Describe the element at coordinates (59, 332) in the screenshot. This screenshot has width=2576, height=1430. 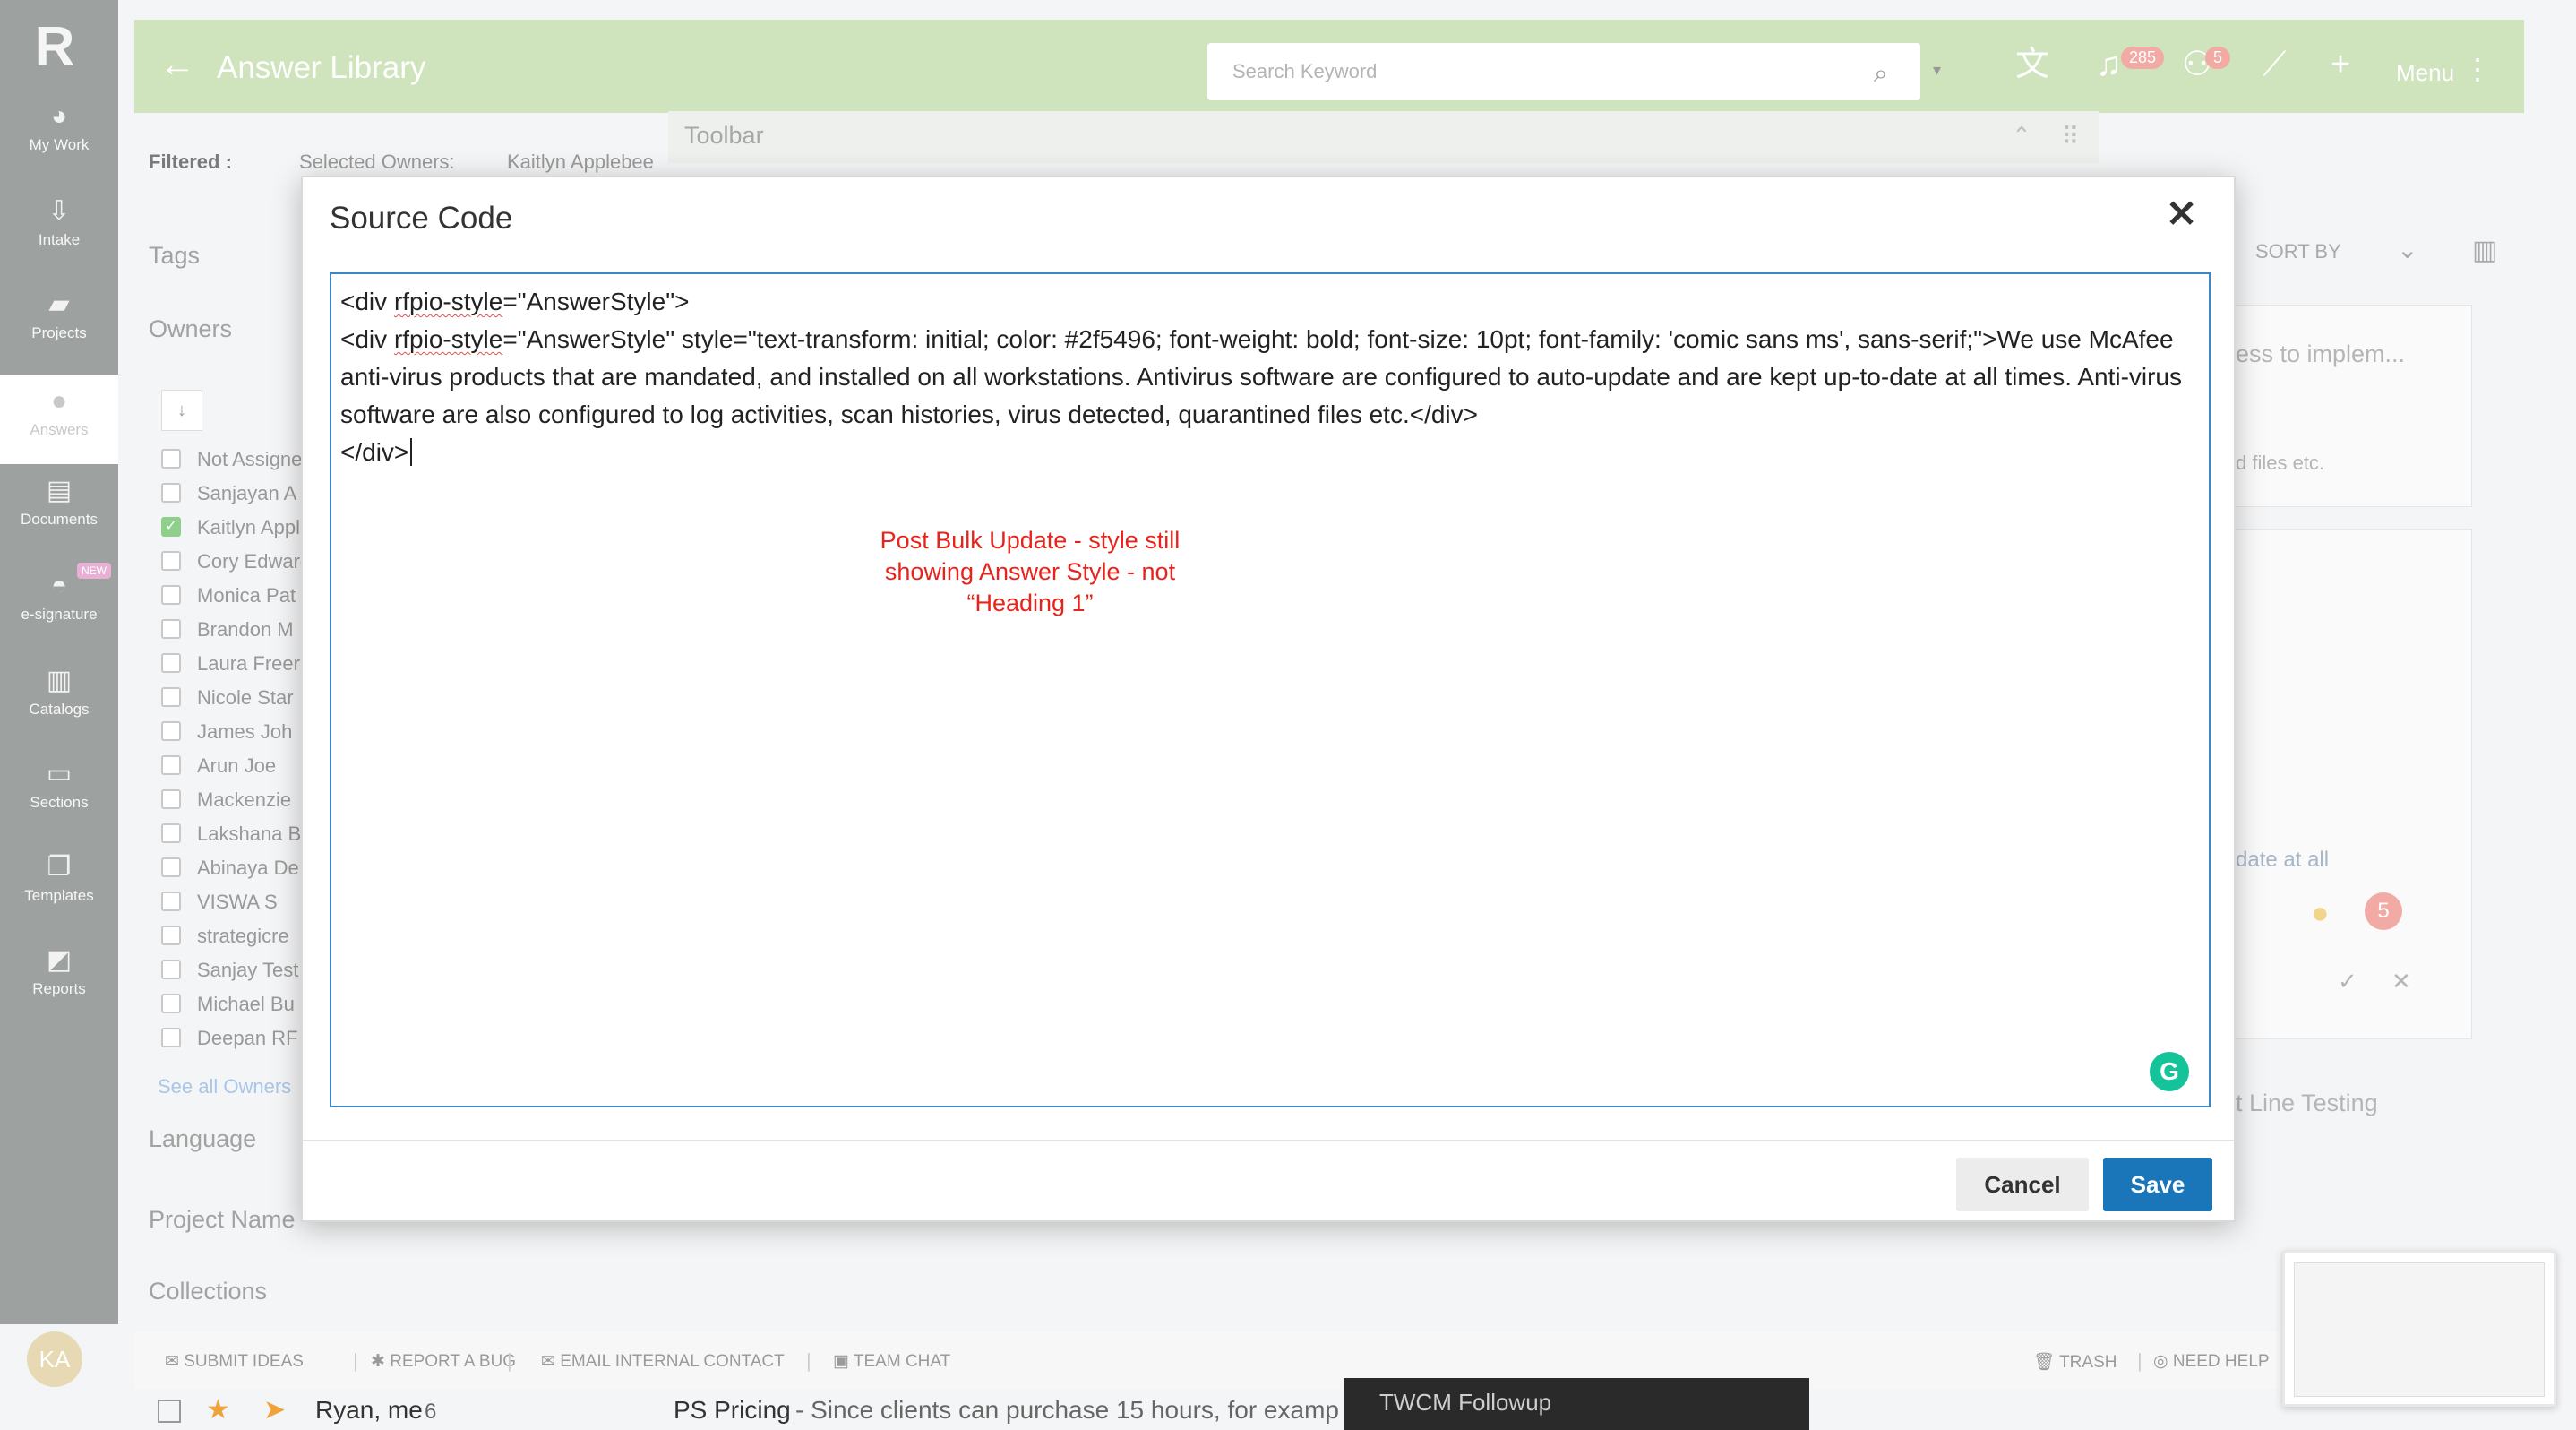
I see `nav-label: Projects` at that location.